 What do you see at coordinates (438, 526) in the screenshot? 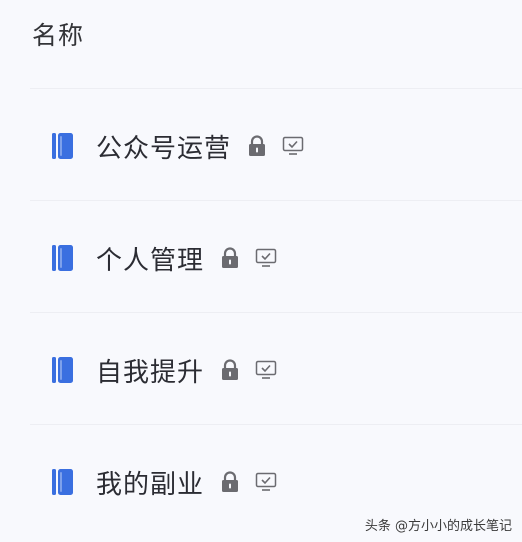
I see `watermark: 头条 @方小小的成长笔记` at bounding box center [438, 526].